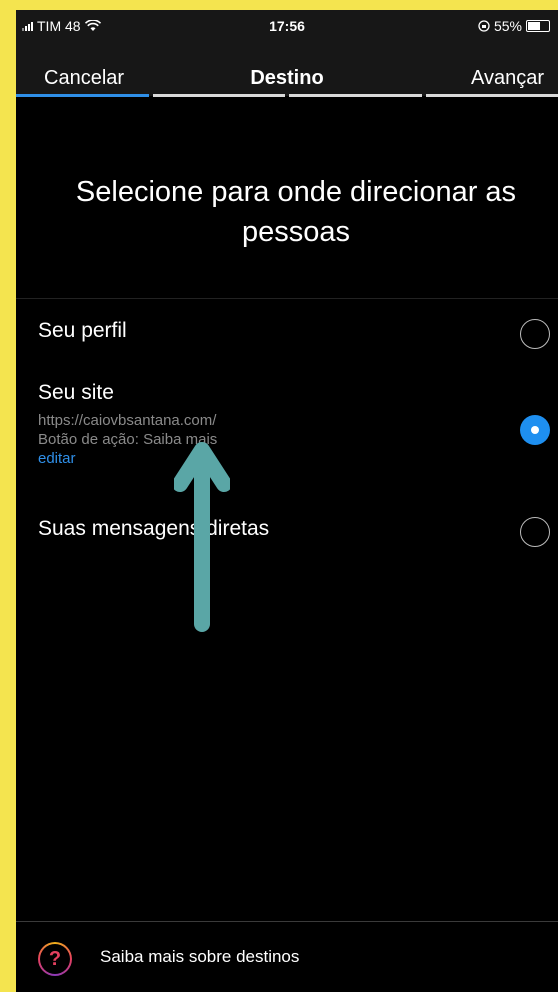  Describe the element at coordinates (287, 298) in the screenshot. I see `section-divider` at that location.